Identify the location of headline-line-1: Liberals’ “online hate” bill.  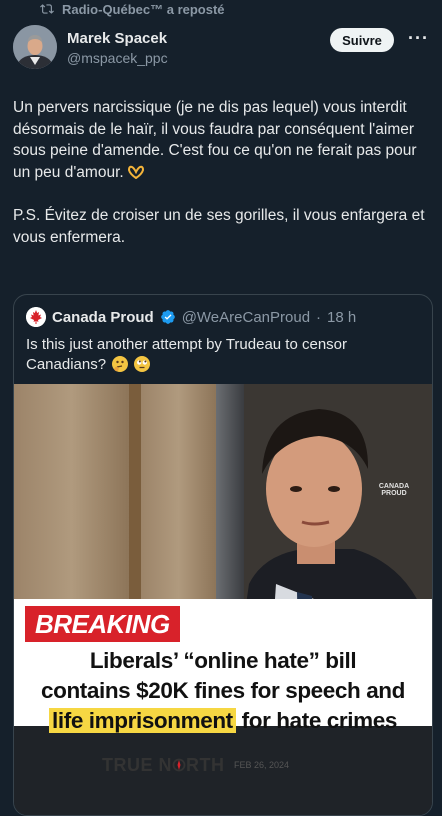
(223, 660).